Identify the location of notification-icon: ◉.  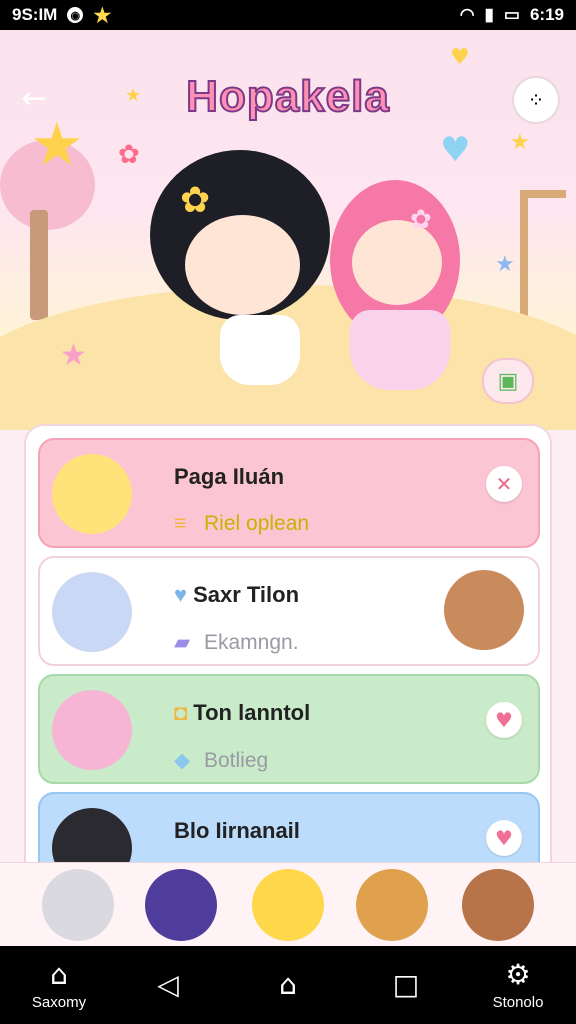
(75, 15).